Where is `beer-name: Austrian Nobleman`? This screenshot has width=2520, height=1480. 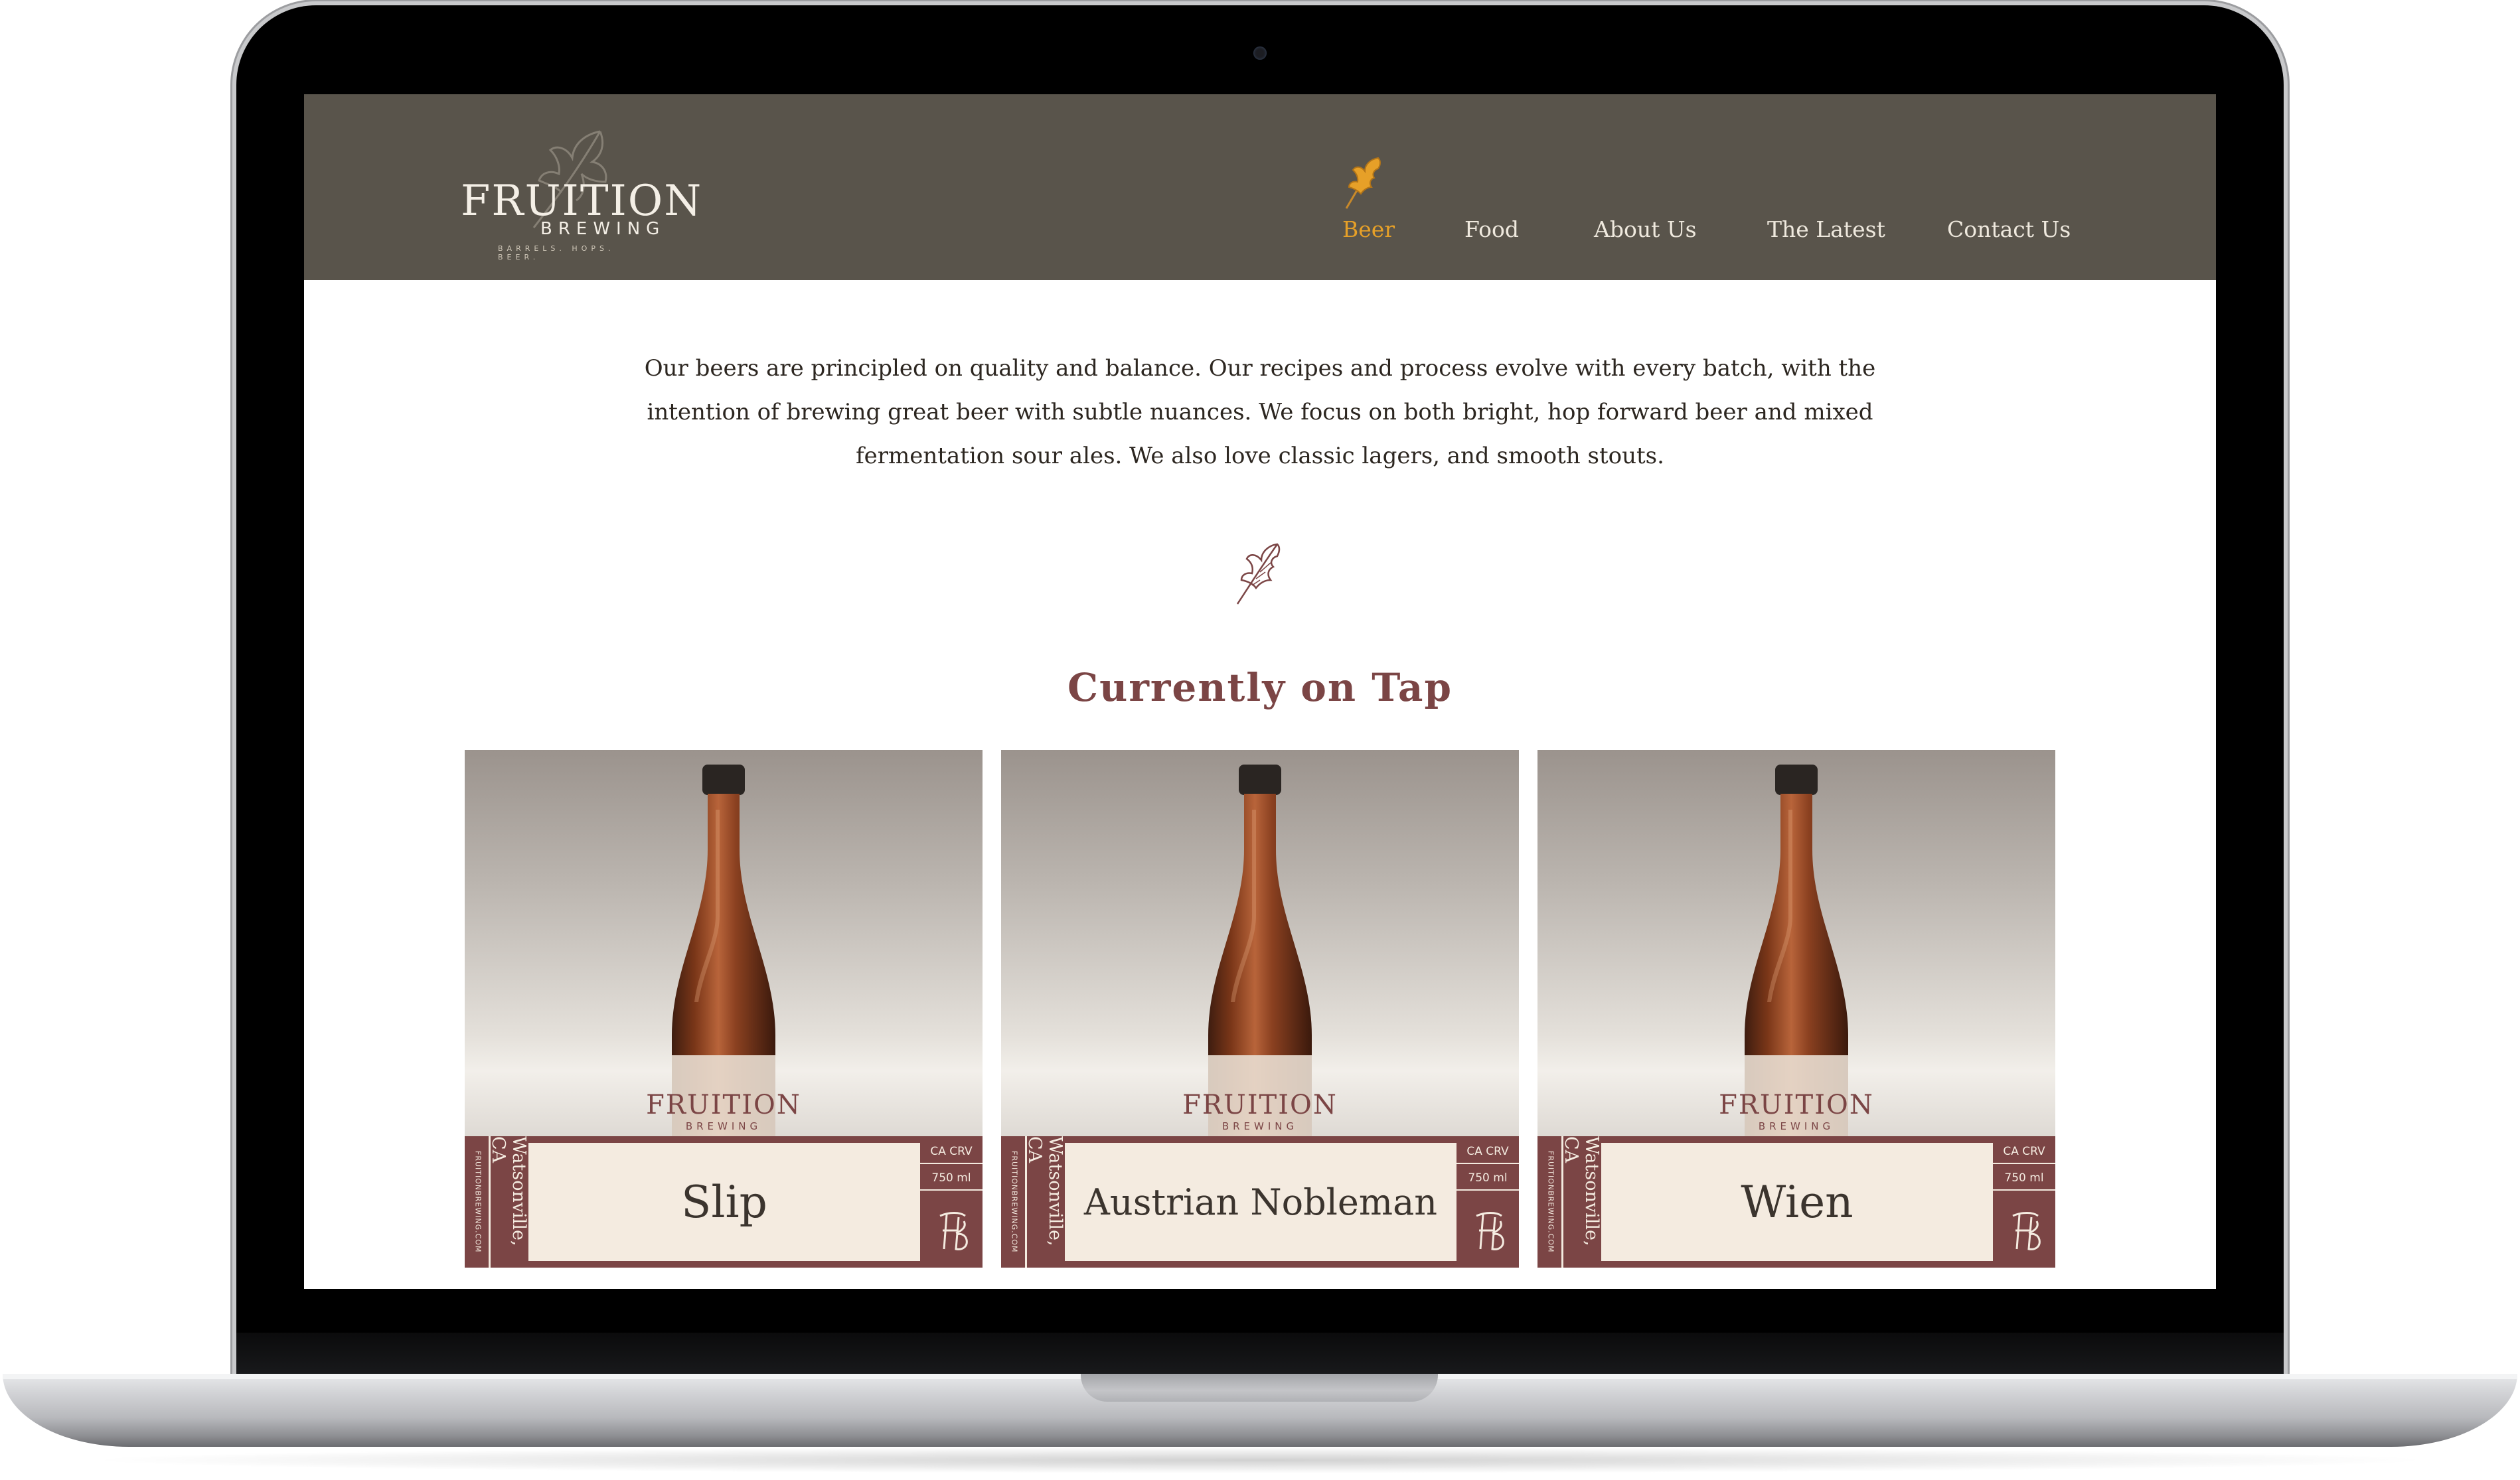
beer-name: Austrian Nobleman is located at coordinates (1260, 1202).